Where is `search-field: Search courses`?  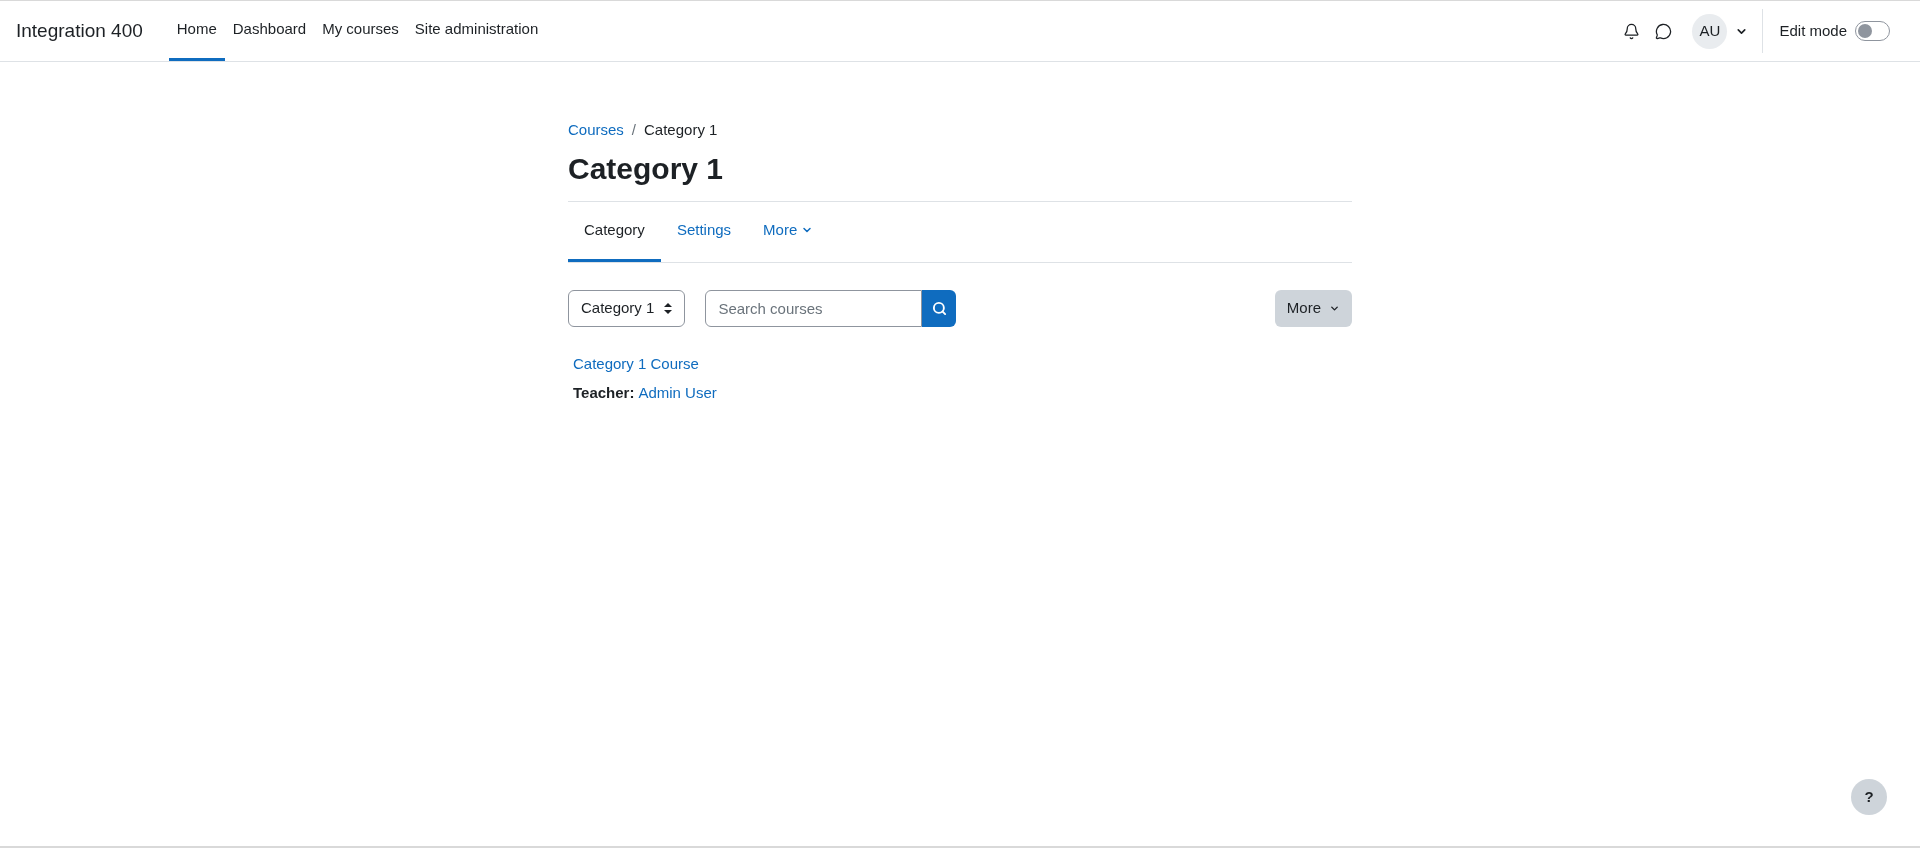 search-field: Search courses is located at coordinates (814, 308).